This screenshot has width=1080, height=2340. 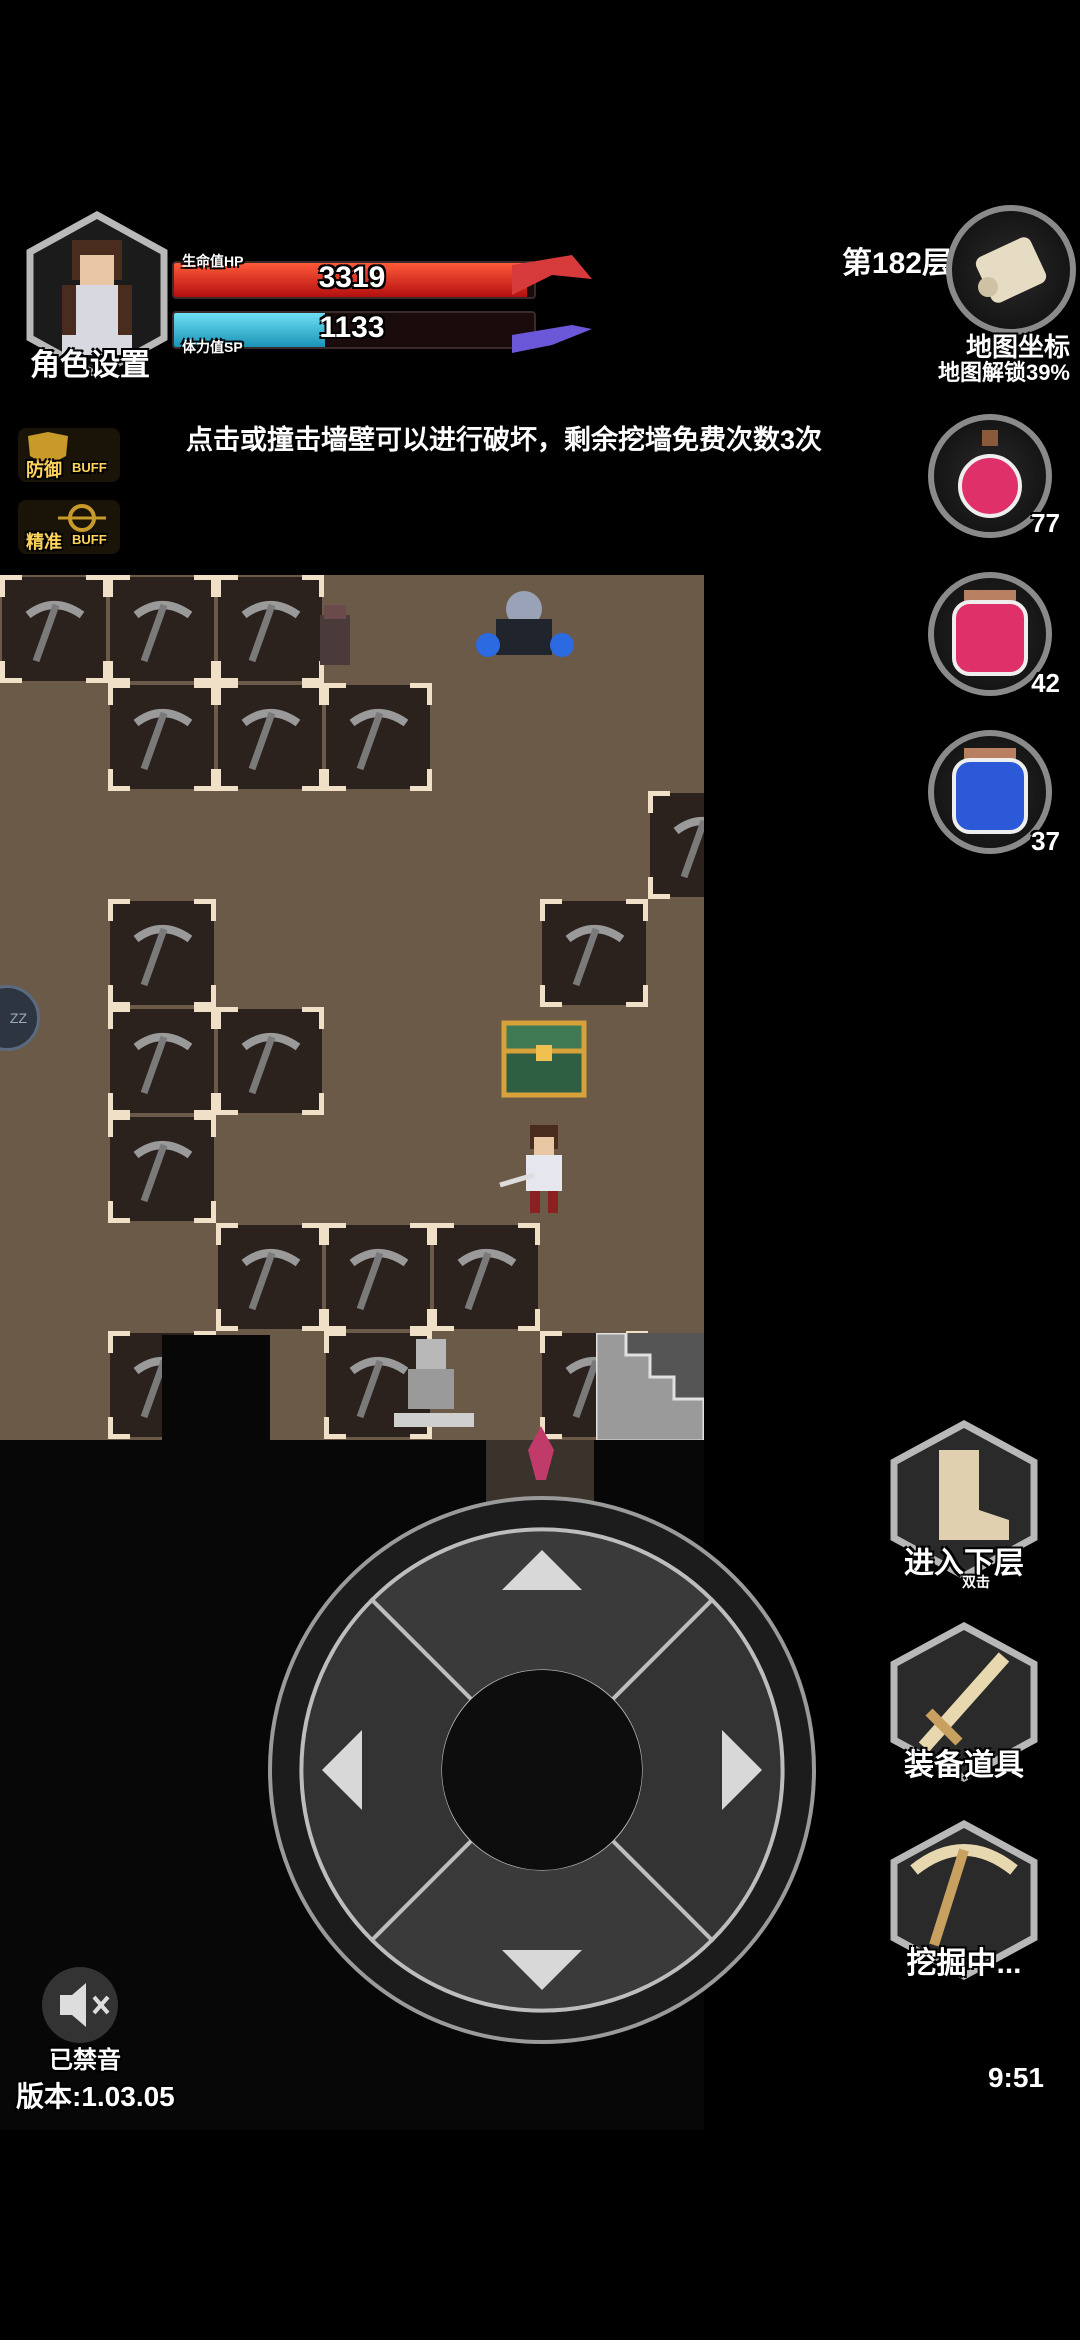 I want to click on potion-count: 77, so click(x=1045, y=523).